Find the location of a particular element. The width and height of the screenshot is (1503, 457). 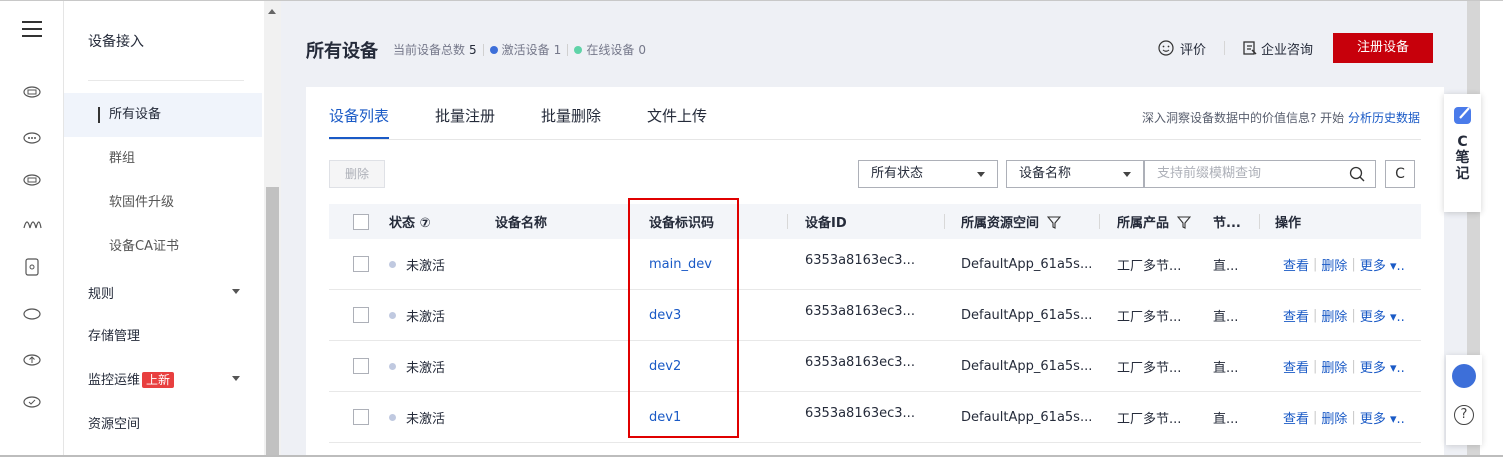

search-icon is located at coordinates (1357, 174).